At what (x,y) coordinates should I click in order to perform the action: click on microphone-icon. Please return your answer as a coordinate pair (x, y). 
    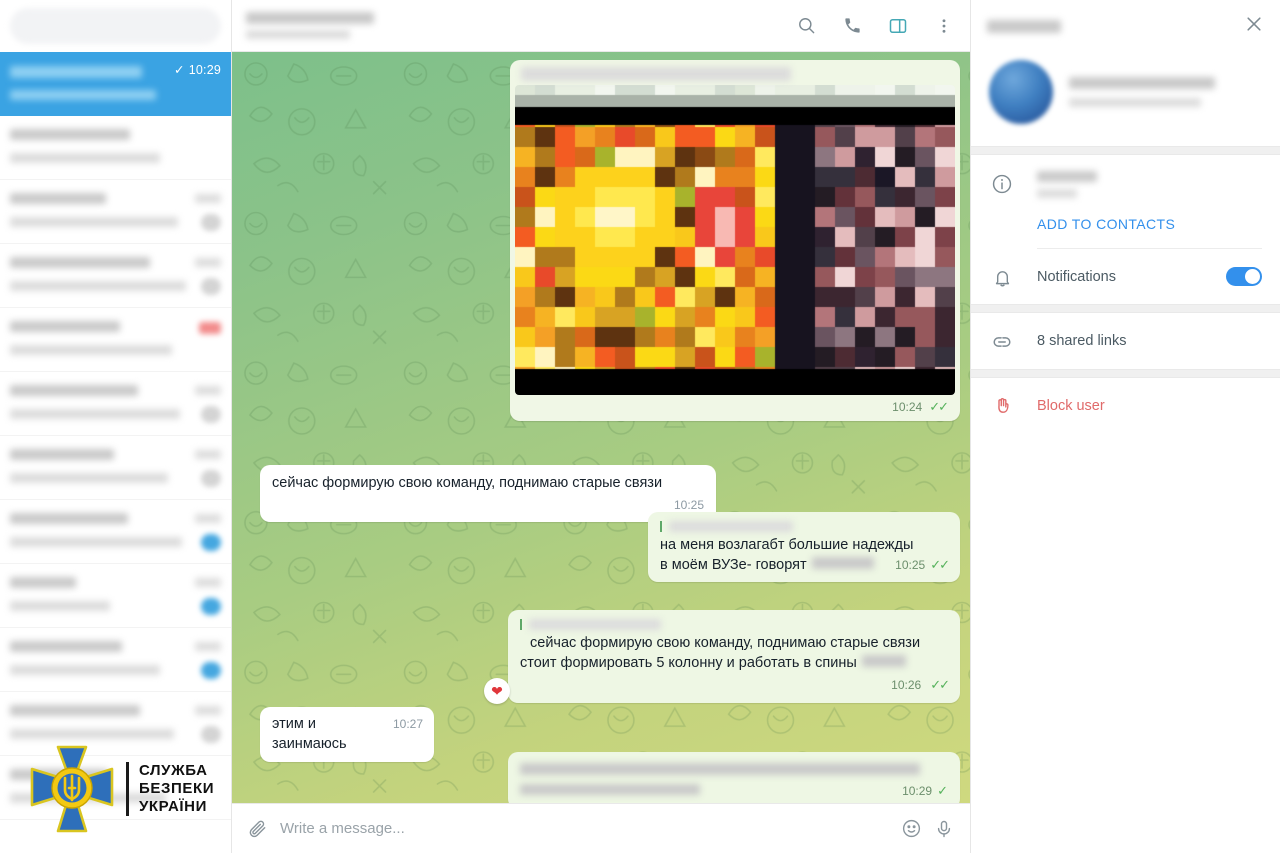
    Looking at the image, I should click on (944, 829).